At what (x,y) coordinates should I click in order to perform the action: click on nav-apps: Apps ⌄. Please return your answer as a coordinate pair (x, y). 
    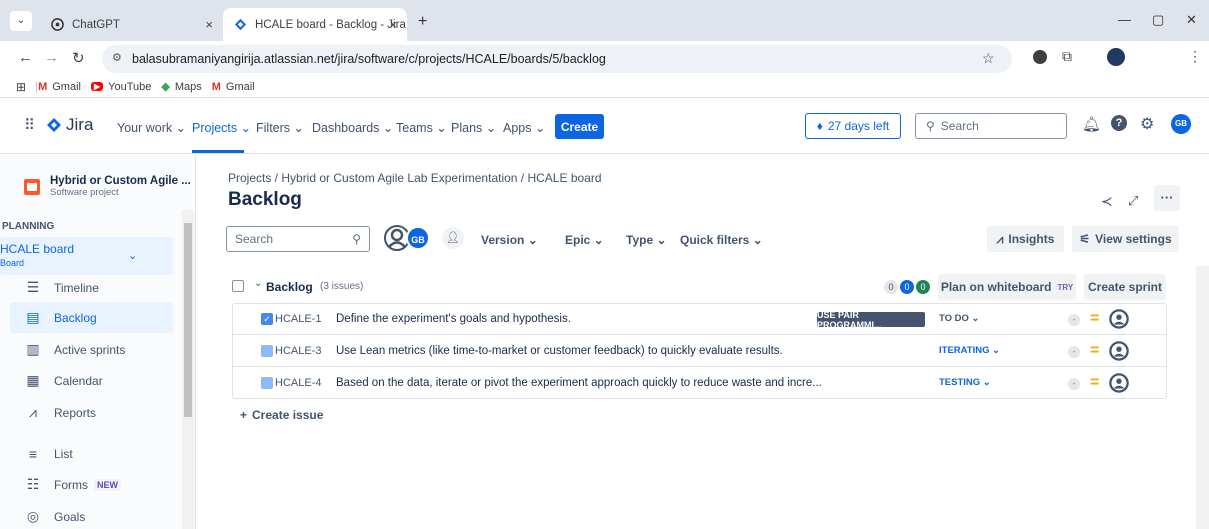
    Looking at the image, I should click on (524, 127).